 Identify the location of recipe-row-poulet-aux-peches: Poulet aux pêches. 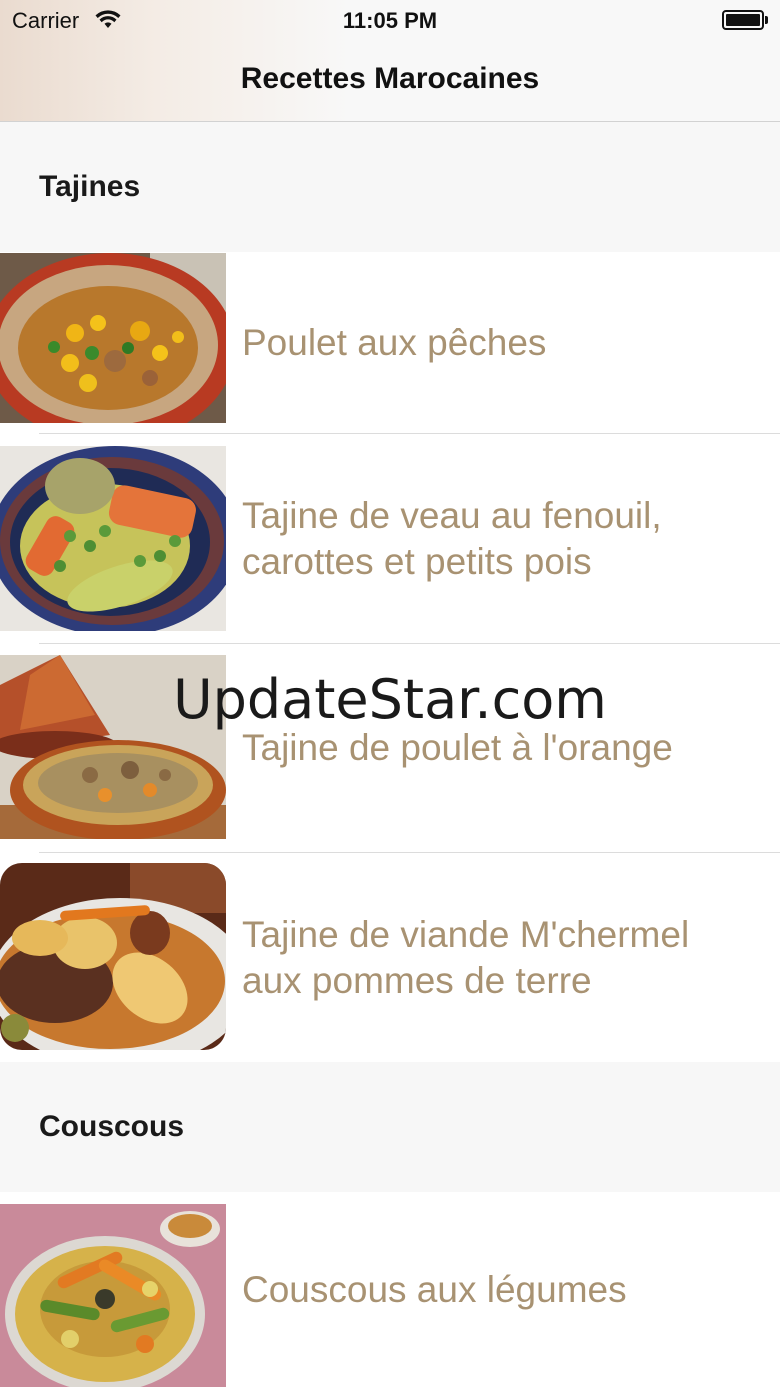
(390, 343).